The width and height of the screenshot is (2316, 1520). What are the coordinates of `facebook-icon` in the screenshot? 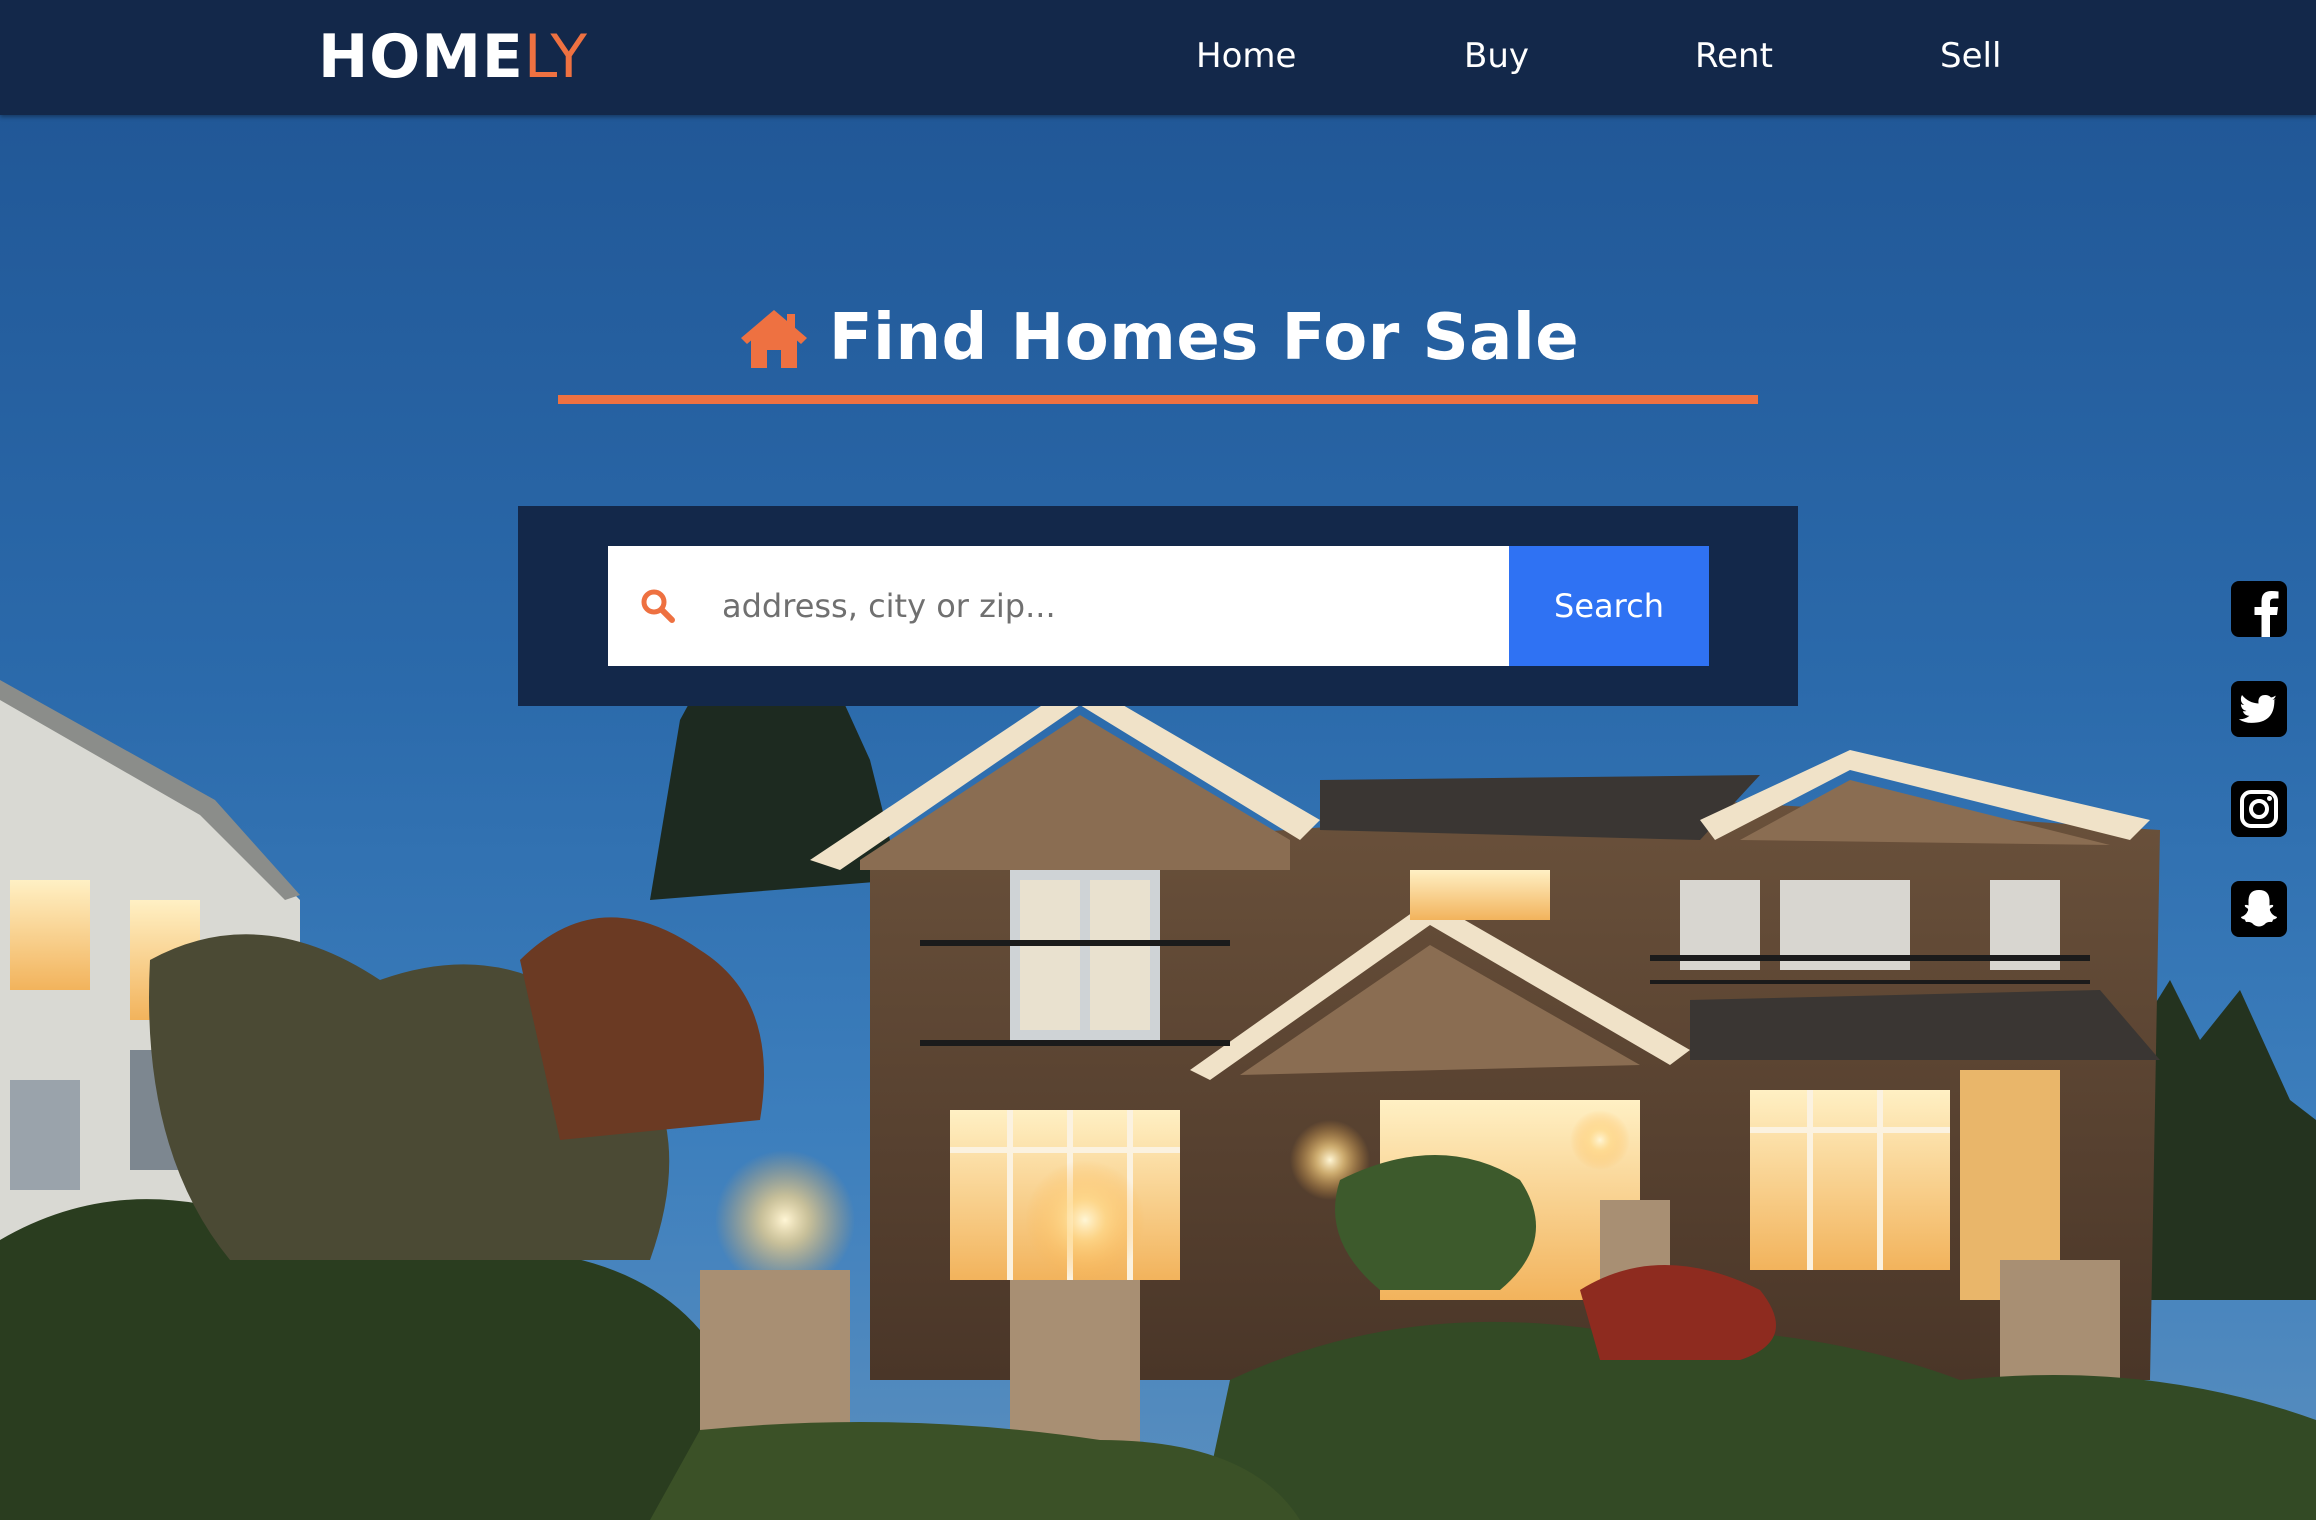 It's located at (2259, 609).